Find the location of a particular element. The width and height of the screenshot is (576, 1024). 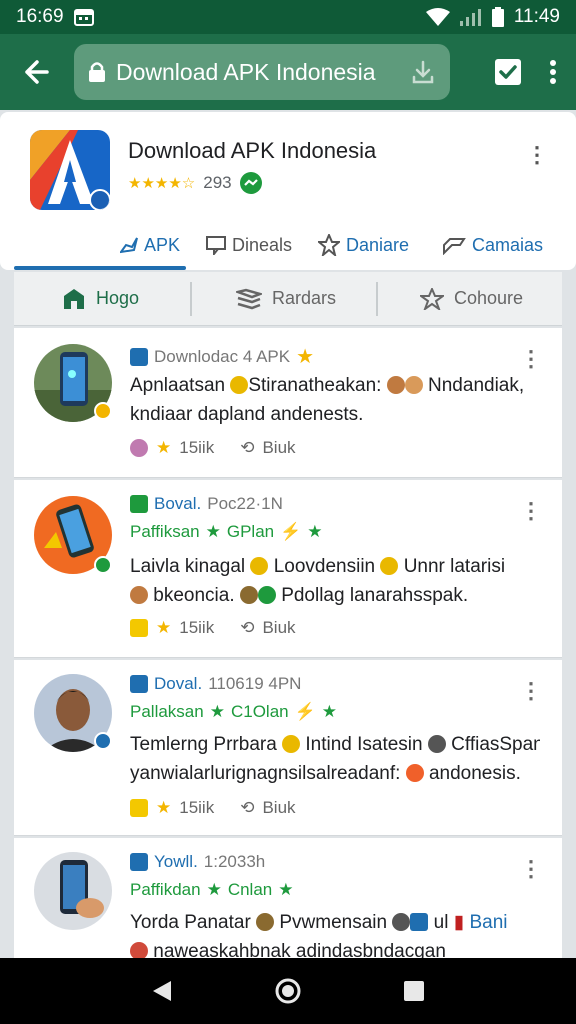

wifi-icon is located at coordinates (437, 17).